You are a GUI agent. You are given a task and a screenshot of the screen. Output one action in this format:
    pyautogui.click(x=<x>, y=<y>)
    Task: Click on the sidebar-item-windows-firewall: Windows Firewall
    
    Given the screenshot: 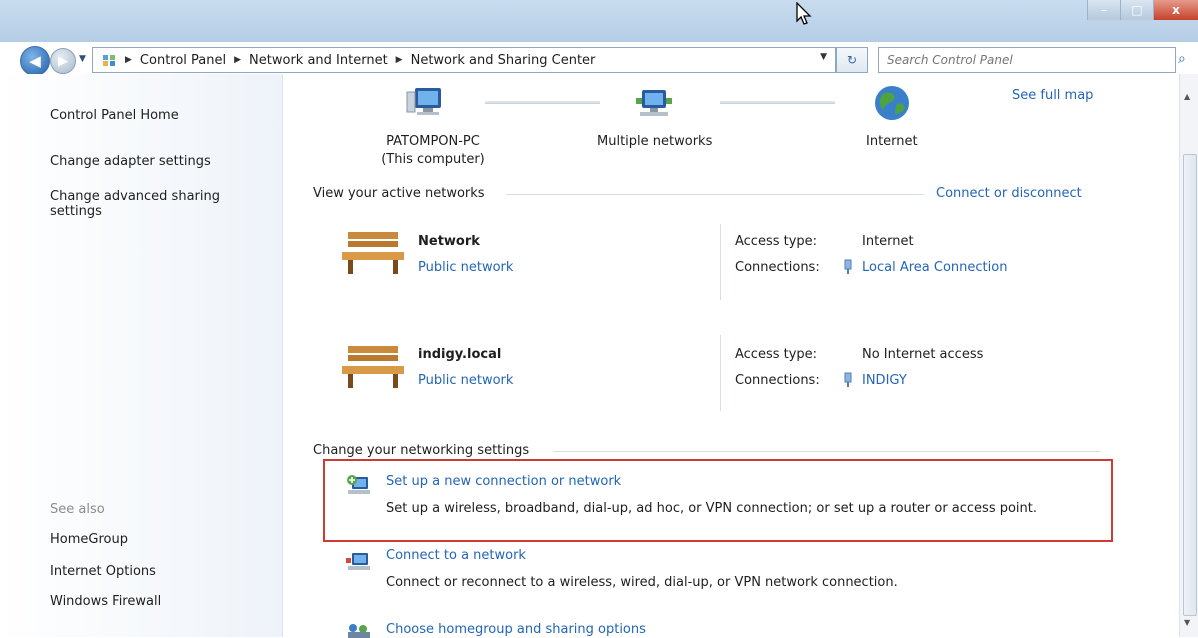 What is the action you would take?
    pyautogui.click(x=105, y=601)
    